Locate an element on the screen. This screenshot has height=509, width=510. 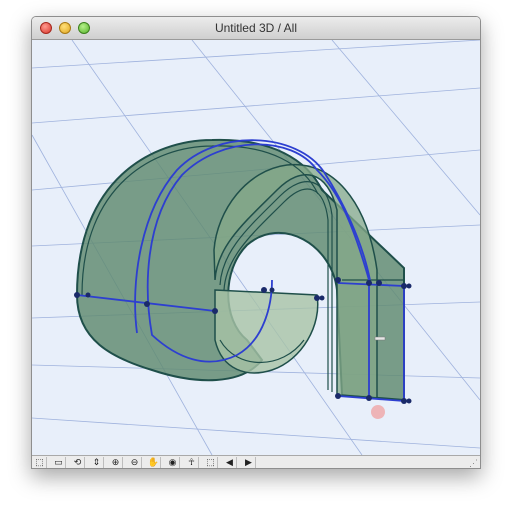
window-title: Untitled 3D / All is located at coordinates (256, 28).